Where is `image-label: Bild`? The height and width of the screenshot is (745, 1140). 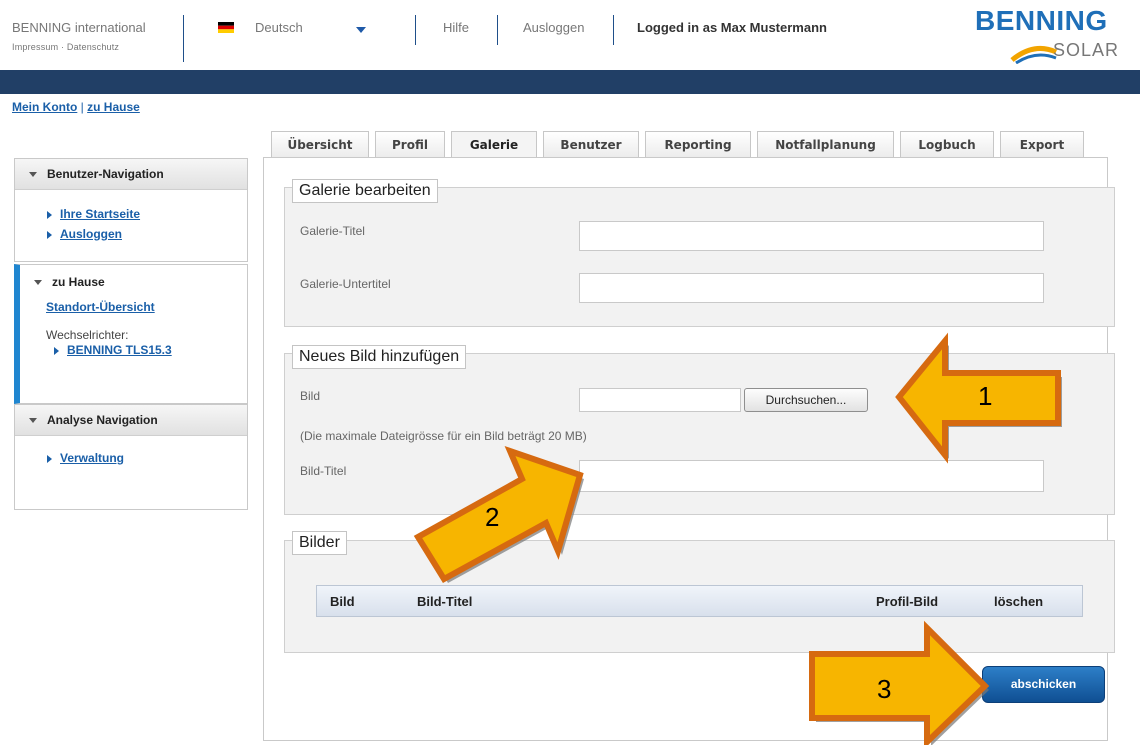
image-label: Bild is located at coordinates (310, 396).